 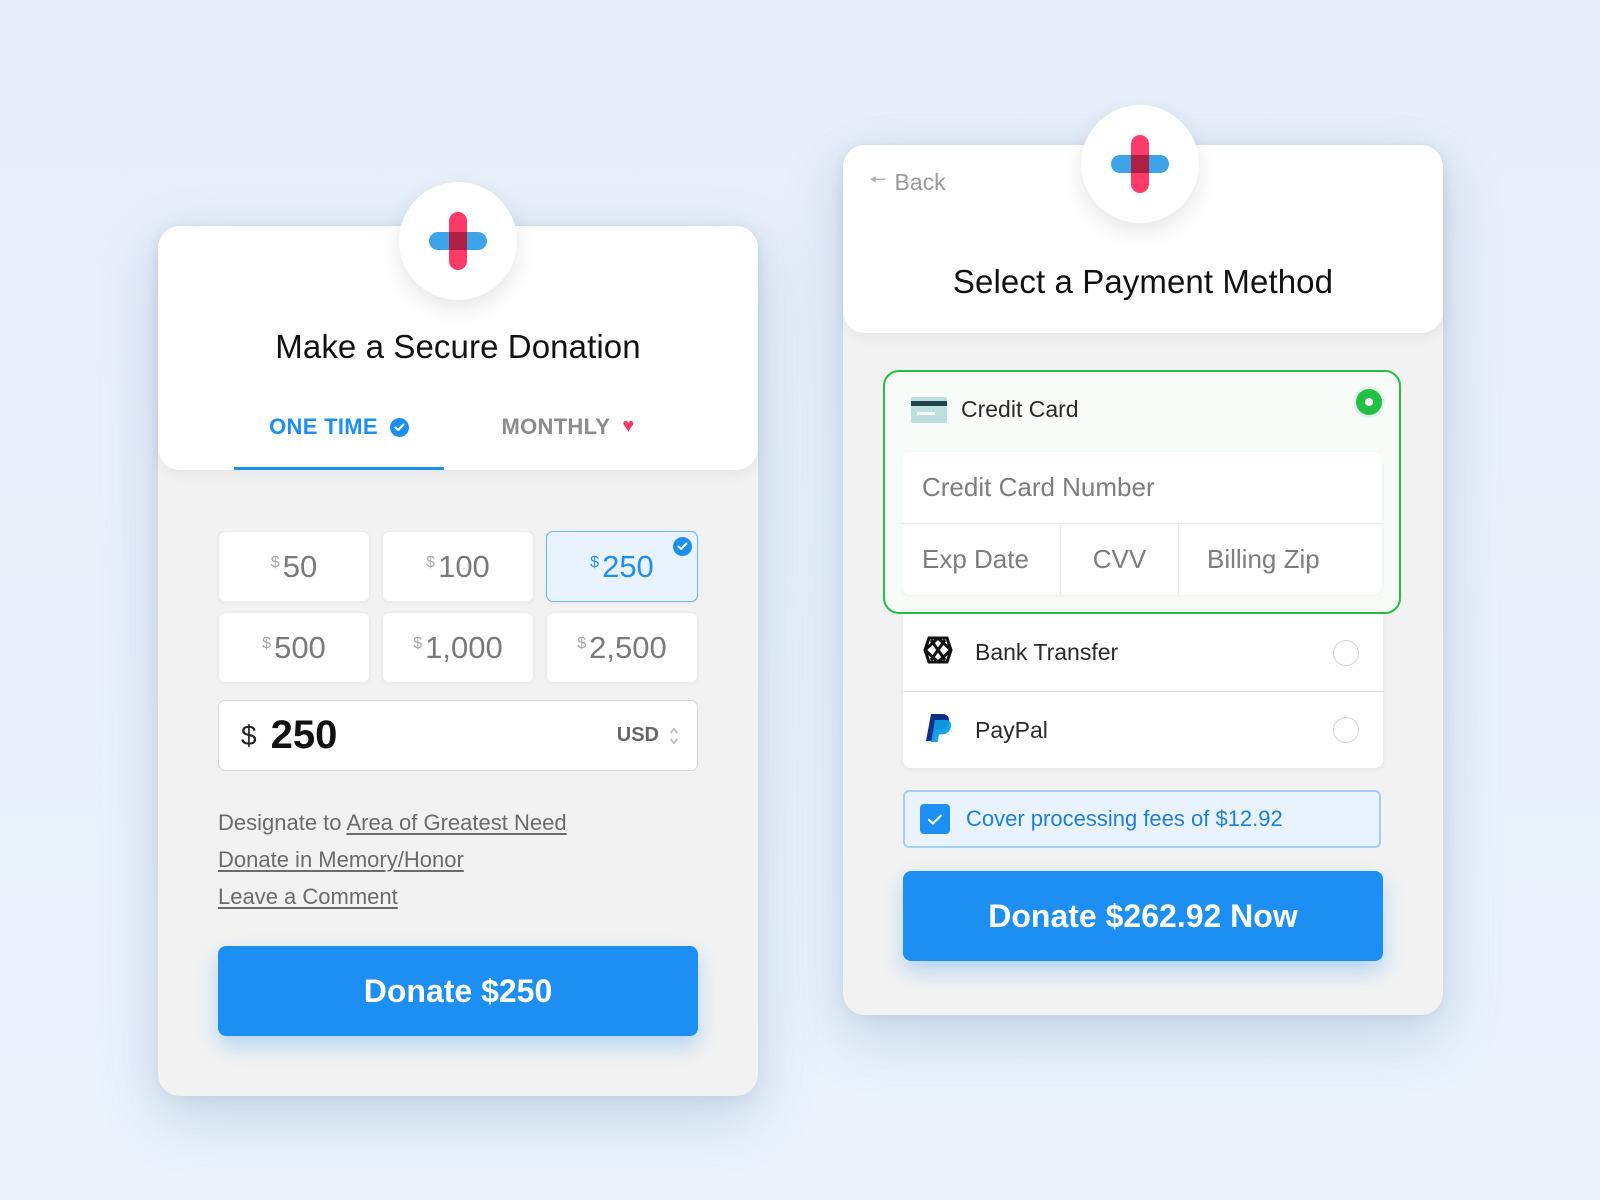 I want to click on amount-option-1000: $ 1,000, so click(x=458, y=647).